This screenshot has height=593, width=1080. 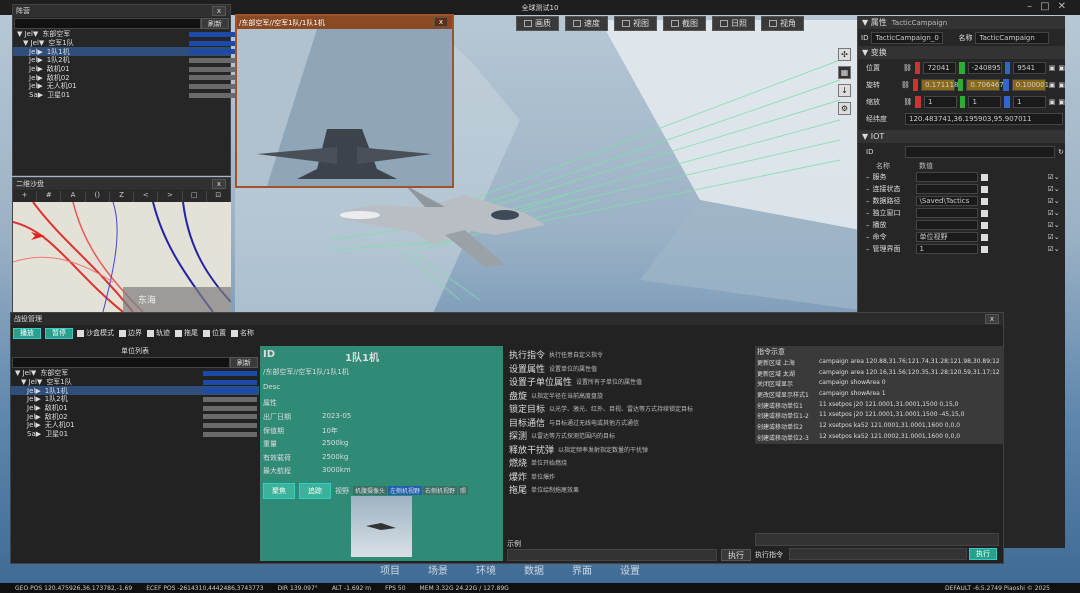 I want to click on map-tool-button: (), so click(x=98, y=196).